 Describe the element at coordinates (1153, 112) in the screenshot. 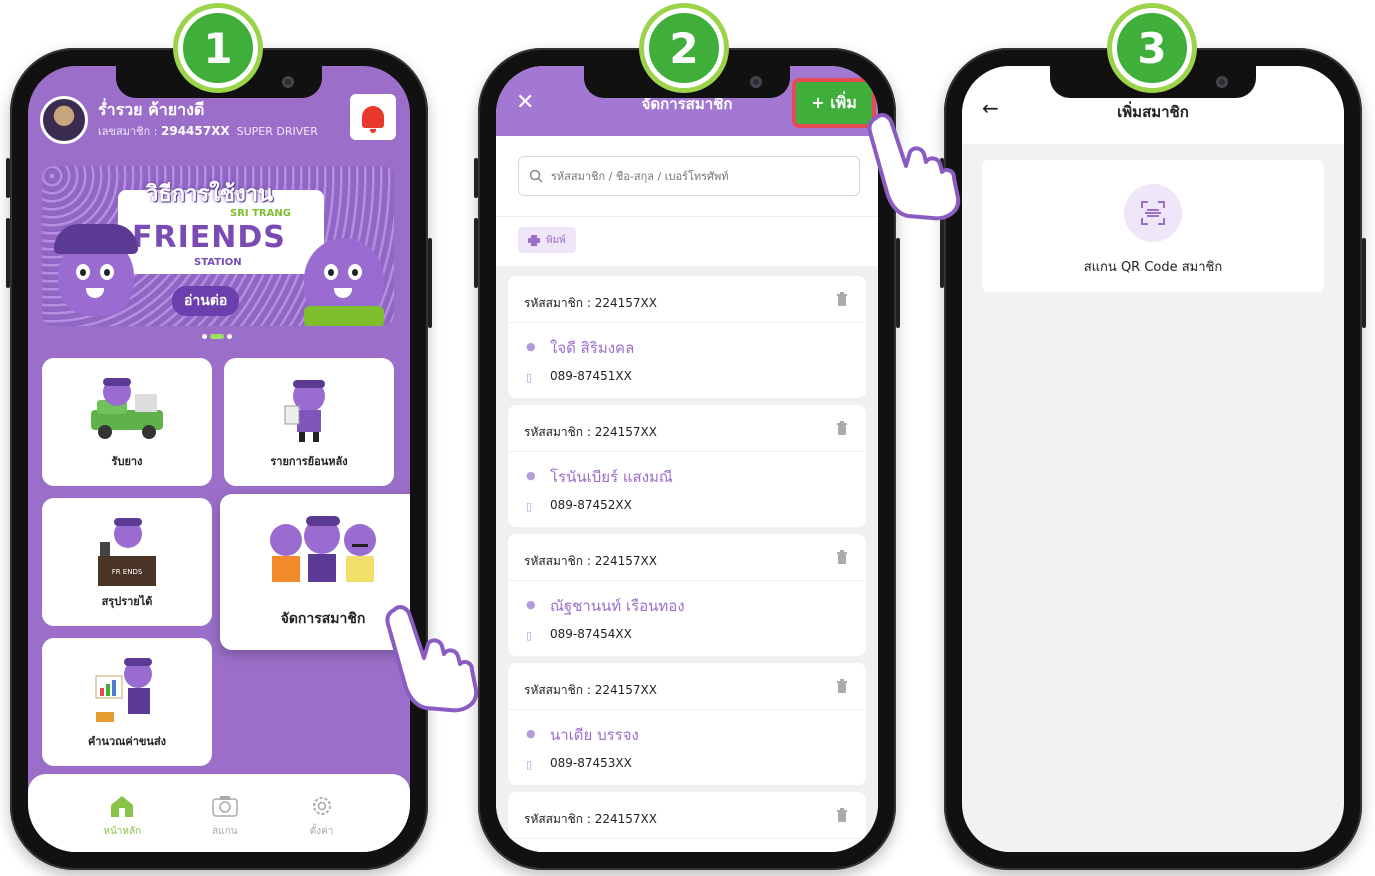

I see `page-title: เพิ่มสมาชิก` at that location.